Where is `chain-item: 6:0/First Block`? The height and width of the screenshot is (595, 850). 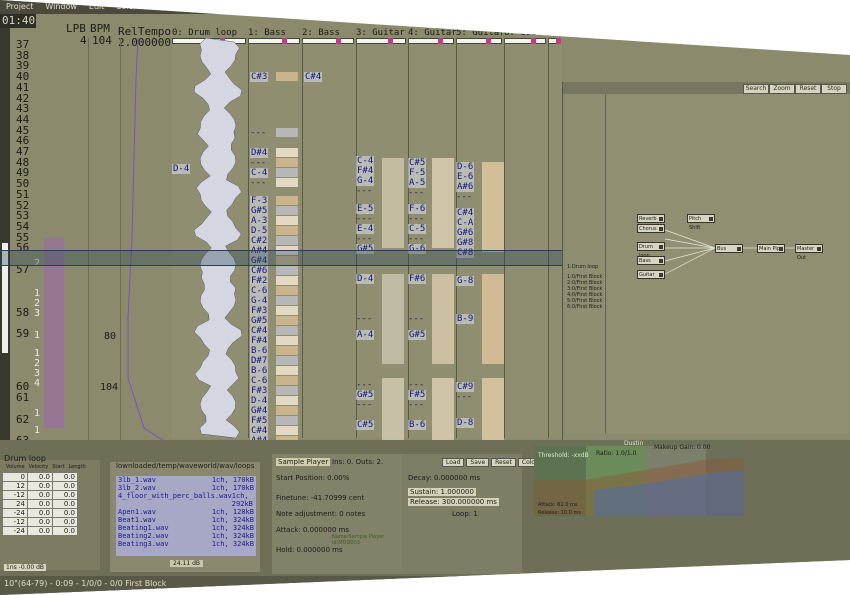 chain-item: 6:0/First Block is located at coordinates (586, 307).